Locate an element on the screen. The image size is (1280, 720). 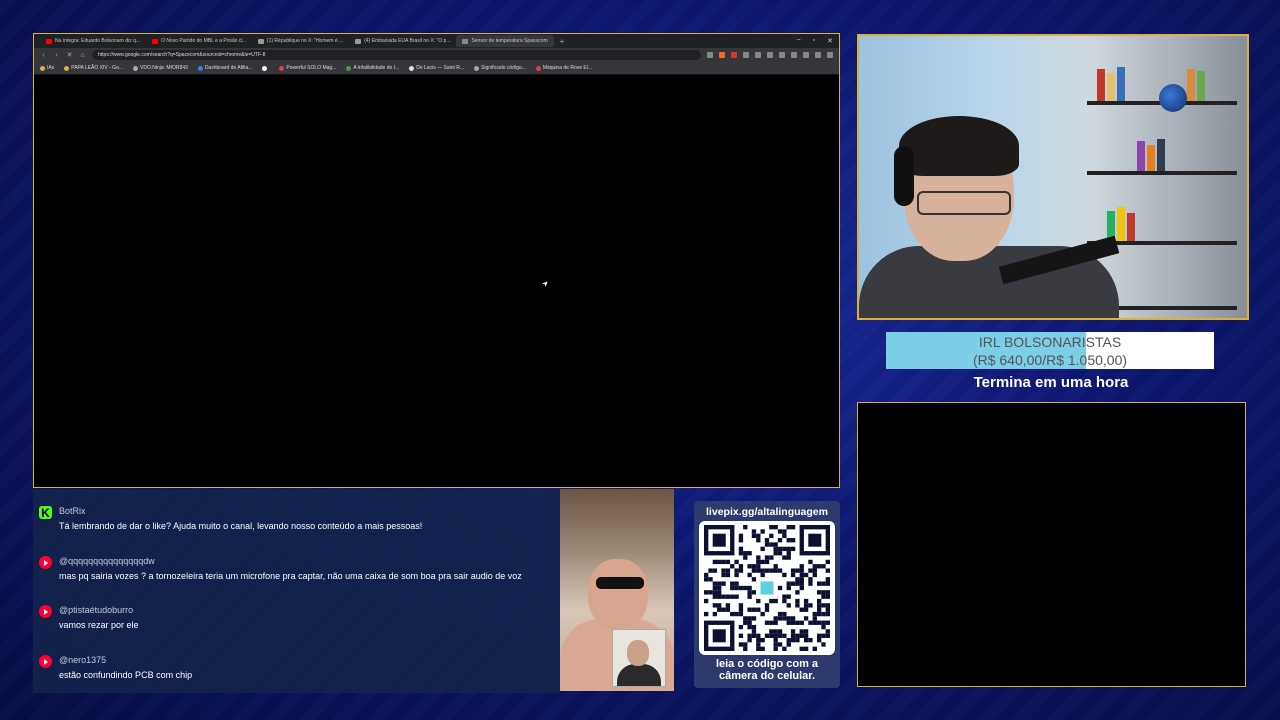
mouse-cursor-icon: ➤ is located at coordinates (546, 283).